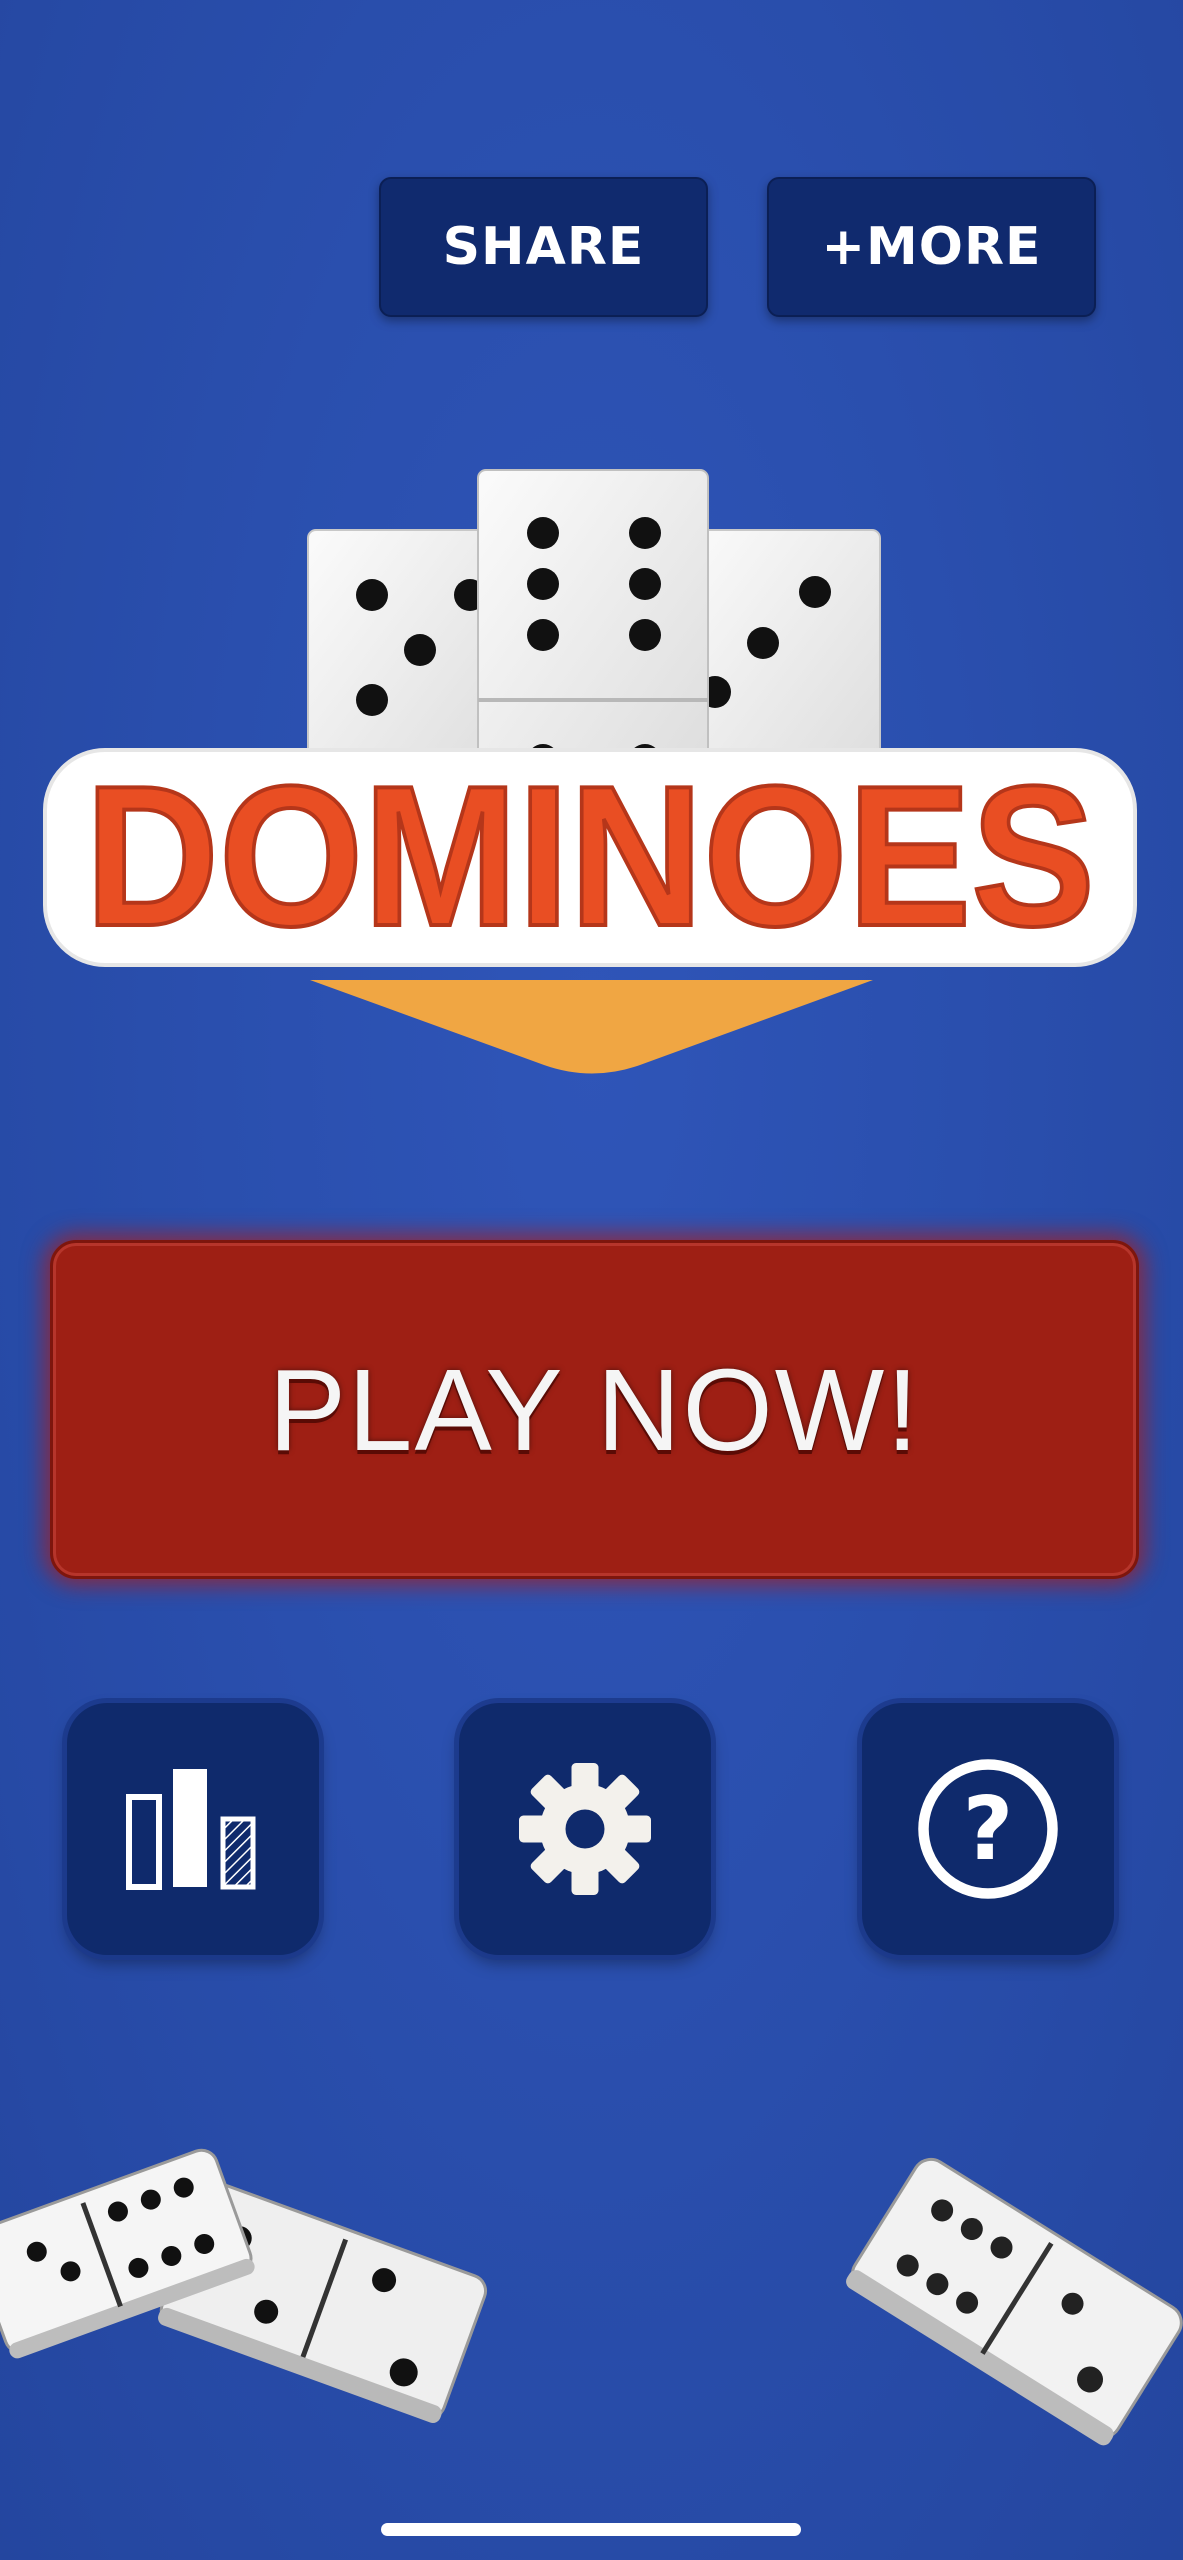  I want to click on logo-title: DOMINOES, so click(590, 856).